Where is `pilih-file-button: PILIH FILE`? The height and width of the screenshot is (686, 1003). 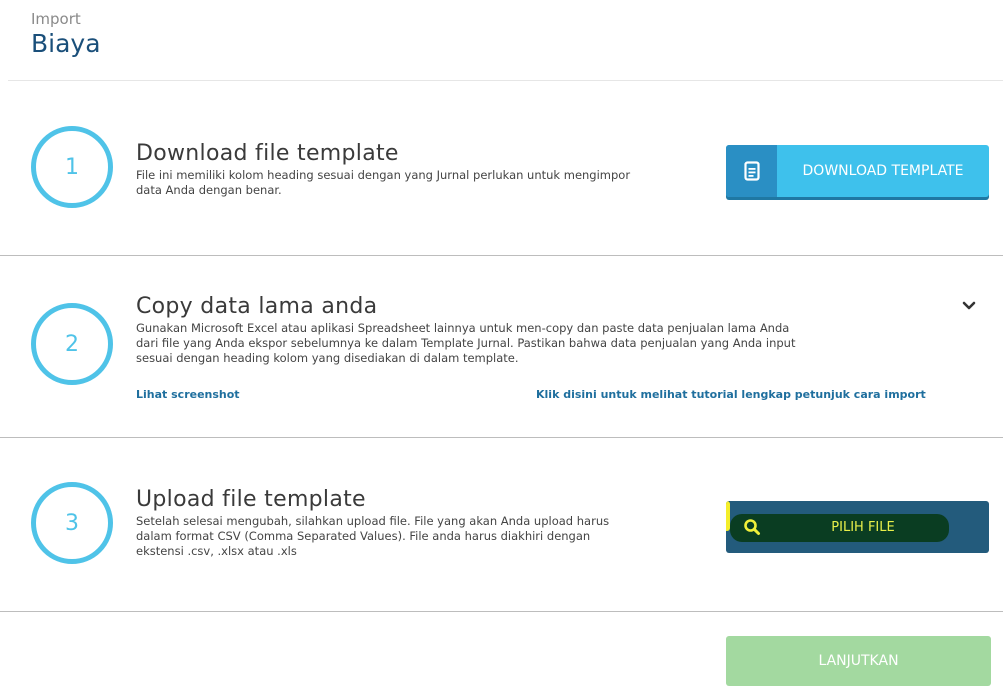 pilih-file-button: PILIH FILE is located at coordinates (857, 527).